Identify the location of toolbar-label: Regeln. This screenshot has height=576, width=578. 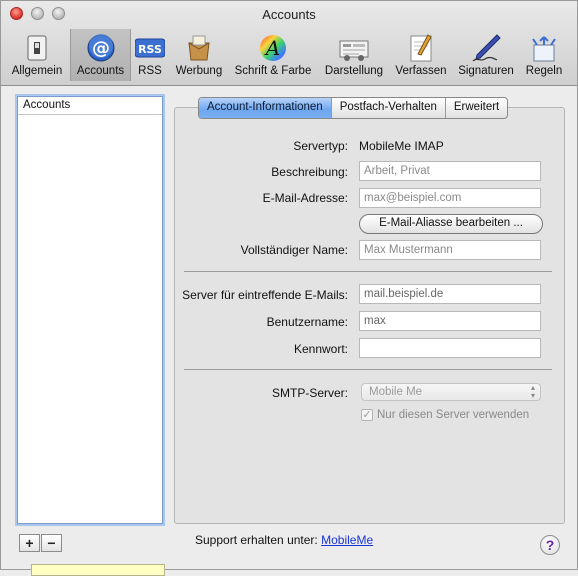
(544, 71).